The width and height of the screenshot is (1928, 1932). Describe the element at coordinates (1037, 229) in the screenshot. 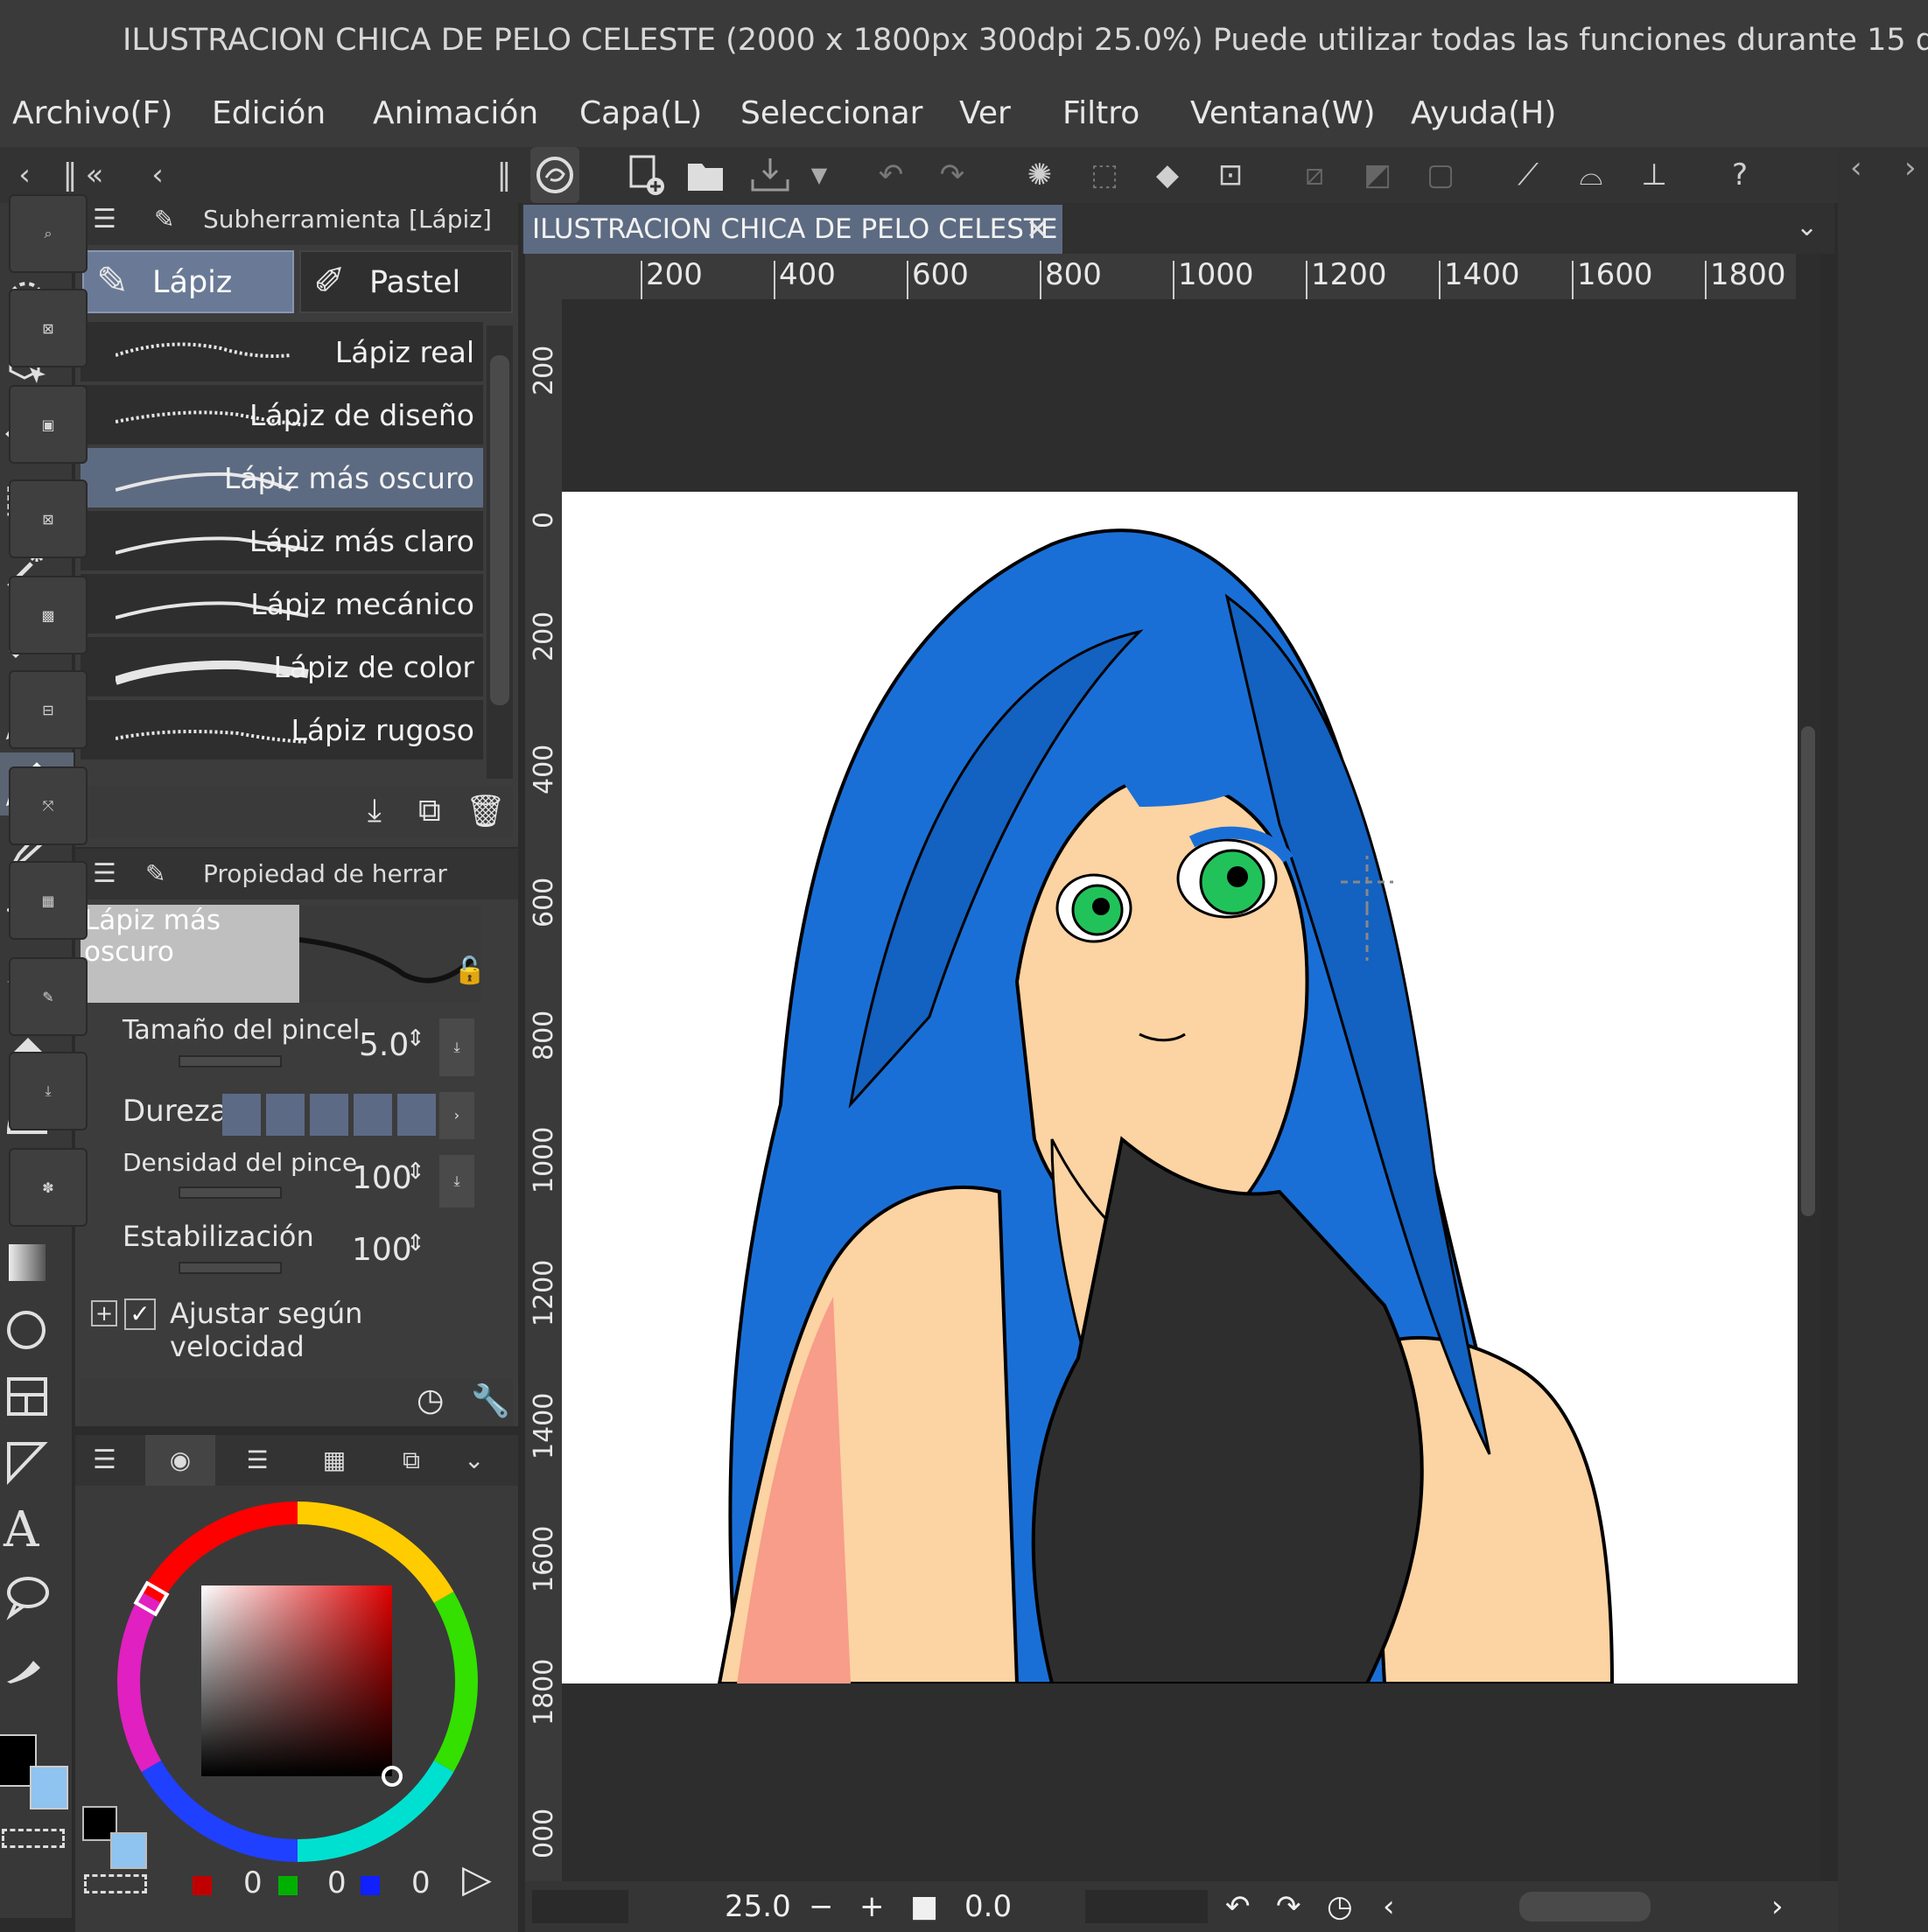

I see `close-tab-icon: ✕` at that location.